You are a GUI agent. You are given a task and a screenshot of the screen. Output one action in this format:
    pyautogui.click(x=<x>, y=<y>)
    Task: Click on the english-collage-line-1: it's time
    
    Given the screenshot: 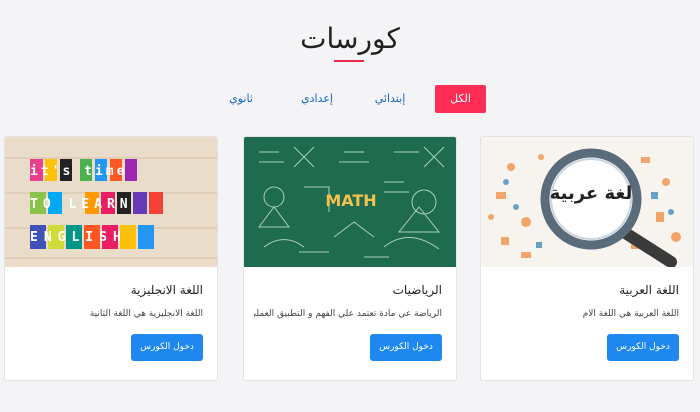 What is the action you would take?
    pyautogui.click(x=79, y=171)
    